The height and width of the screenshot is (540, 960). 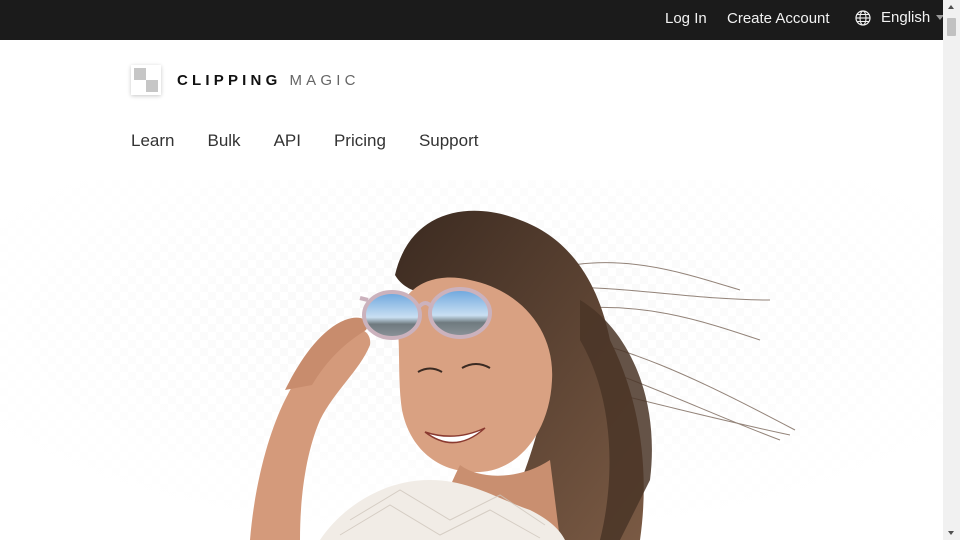 What do you see at coordinates (223, 141) in the screenshot?
I see `nav-bulk: Bulk` at bounding box center [223, 141].